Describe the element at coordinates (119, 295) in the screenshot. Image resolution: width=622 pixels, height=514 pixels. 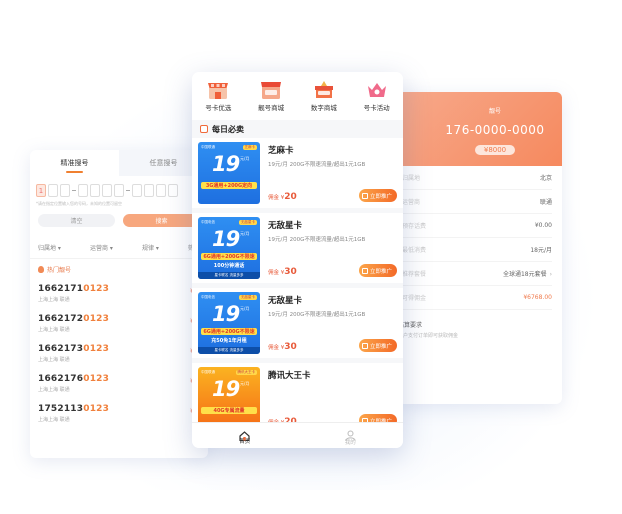
I see `list-item: 16621710123 上海上海 联通 ¥` at that location.